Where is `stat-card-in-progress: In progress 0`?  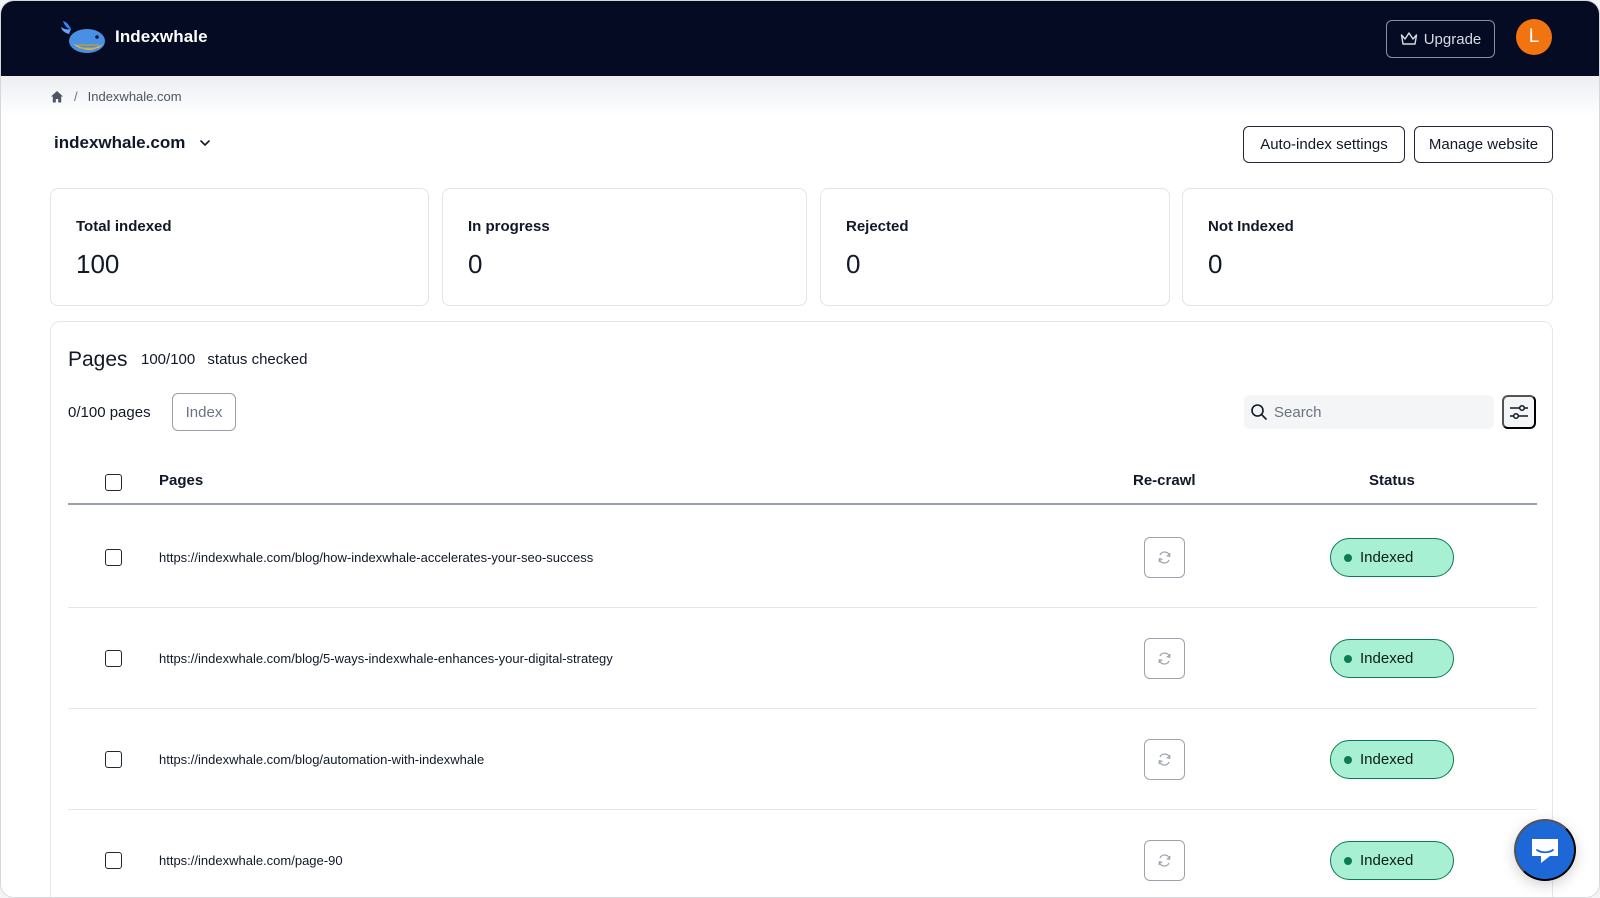 stat-card-in-progress: In progress 0 is located at coordinates (624, 247).